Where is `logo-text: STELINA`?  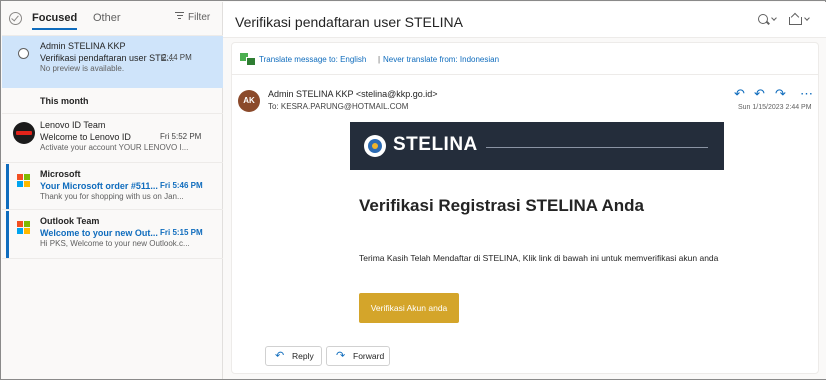 logo-text: STELINA is located at coordinates (435, 144).